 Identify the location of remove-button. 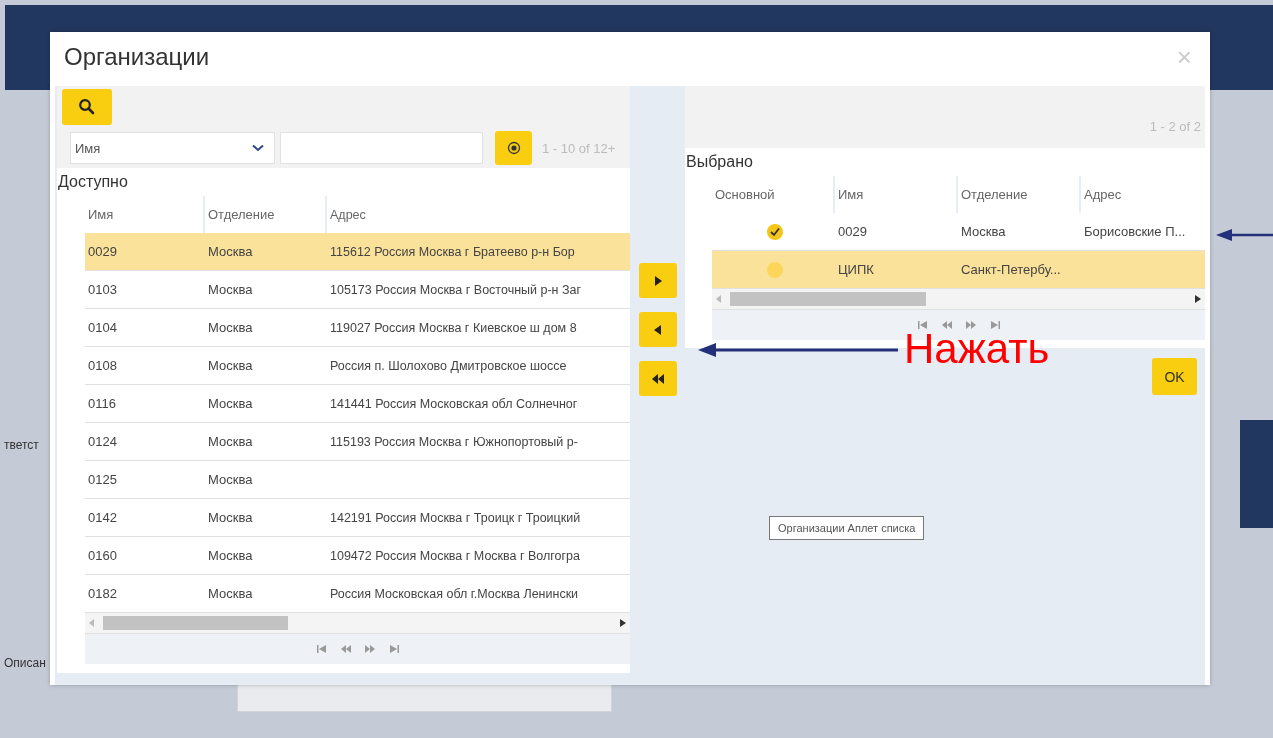
(657, 329).